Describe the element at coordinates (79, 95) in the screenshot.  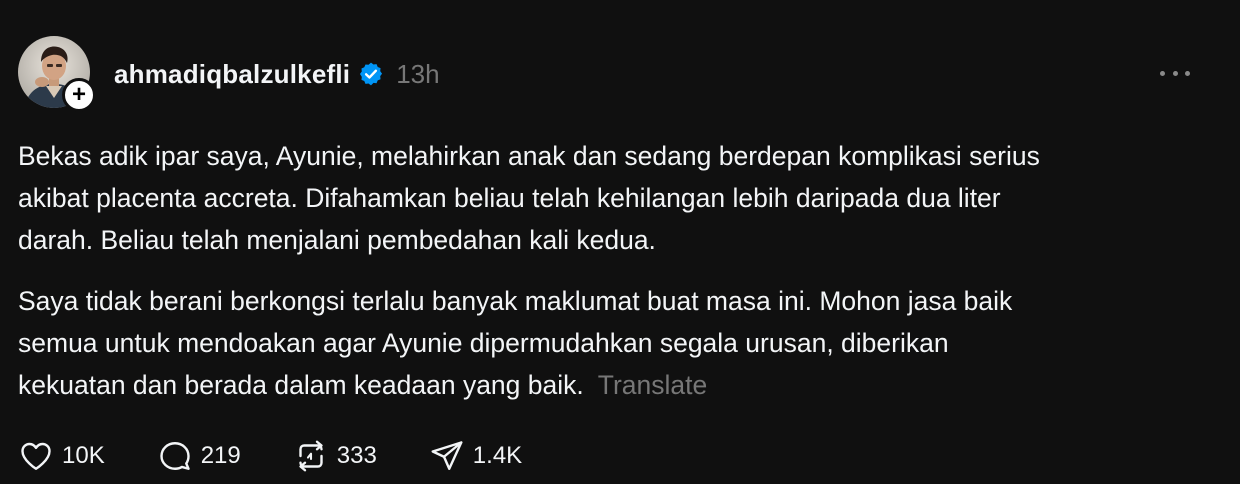
I see `follow-plus-icon: +` at that location.